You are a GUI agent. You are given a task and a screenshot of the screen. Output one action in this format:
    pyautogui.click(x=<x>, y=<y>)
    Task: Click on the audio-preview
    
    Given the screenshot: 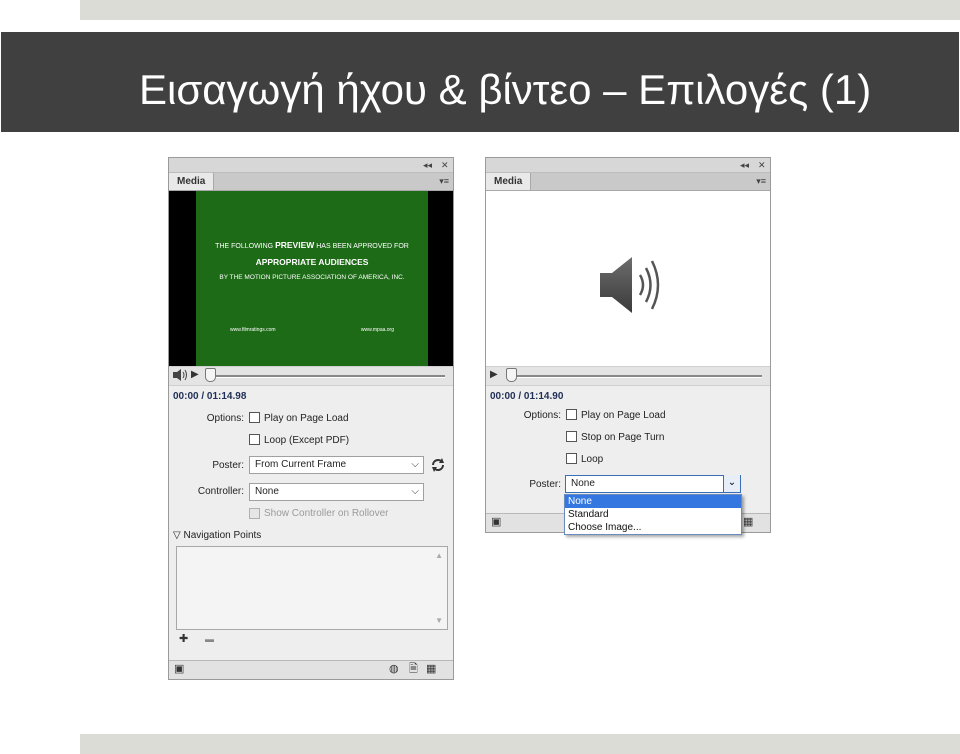 What is the action you would take?
    pyautogui.click(x=628, y=278)
    